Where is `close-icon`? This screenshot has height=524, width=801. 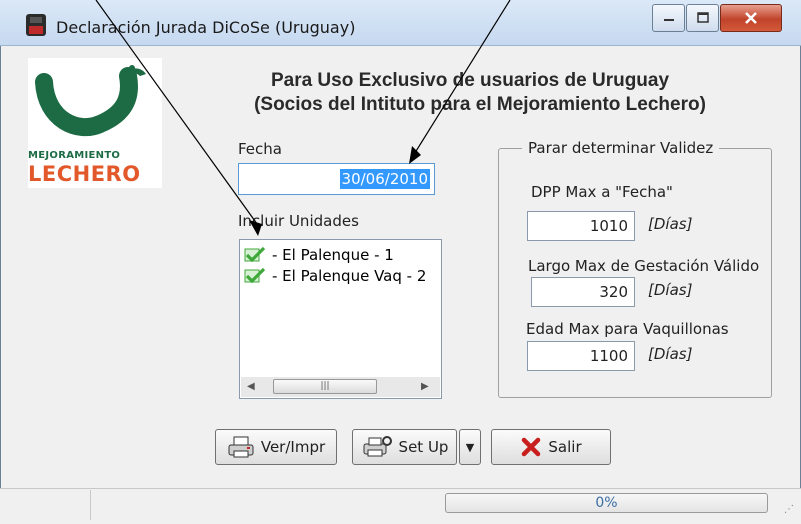 close-icon is located at coordinates (751, 18).